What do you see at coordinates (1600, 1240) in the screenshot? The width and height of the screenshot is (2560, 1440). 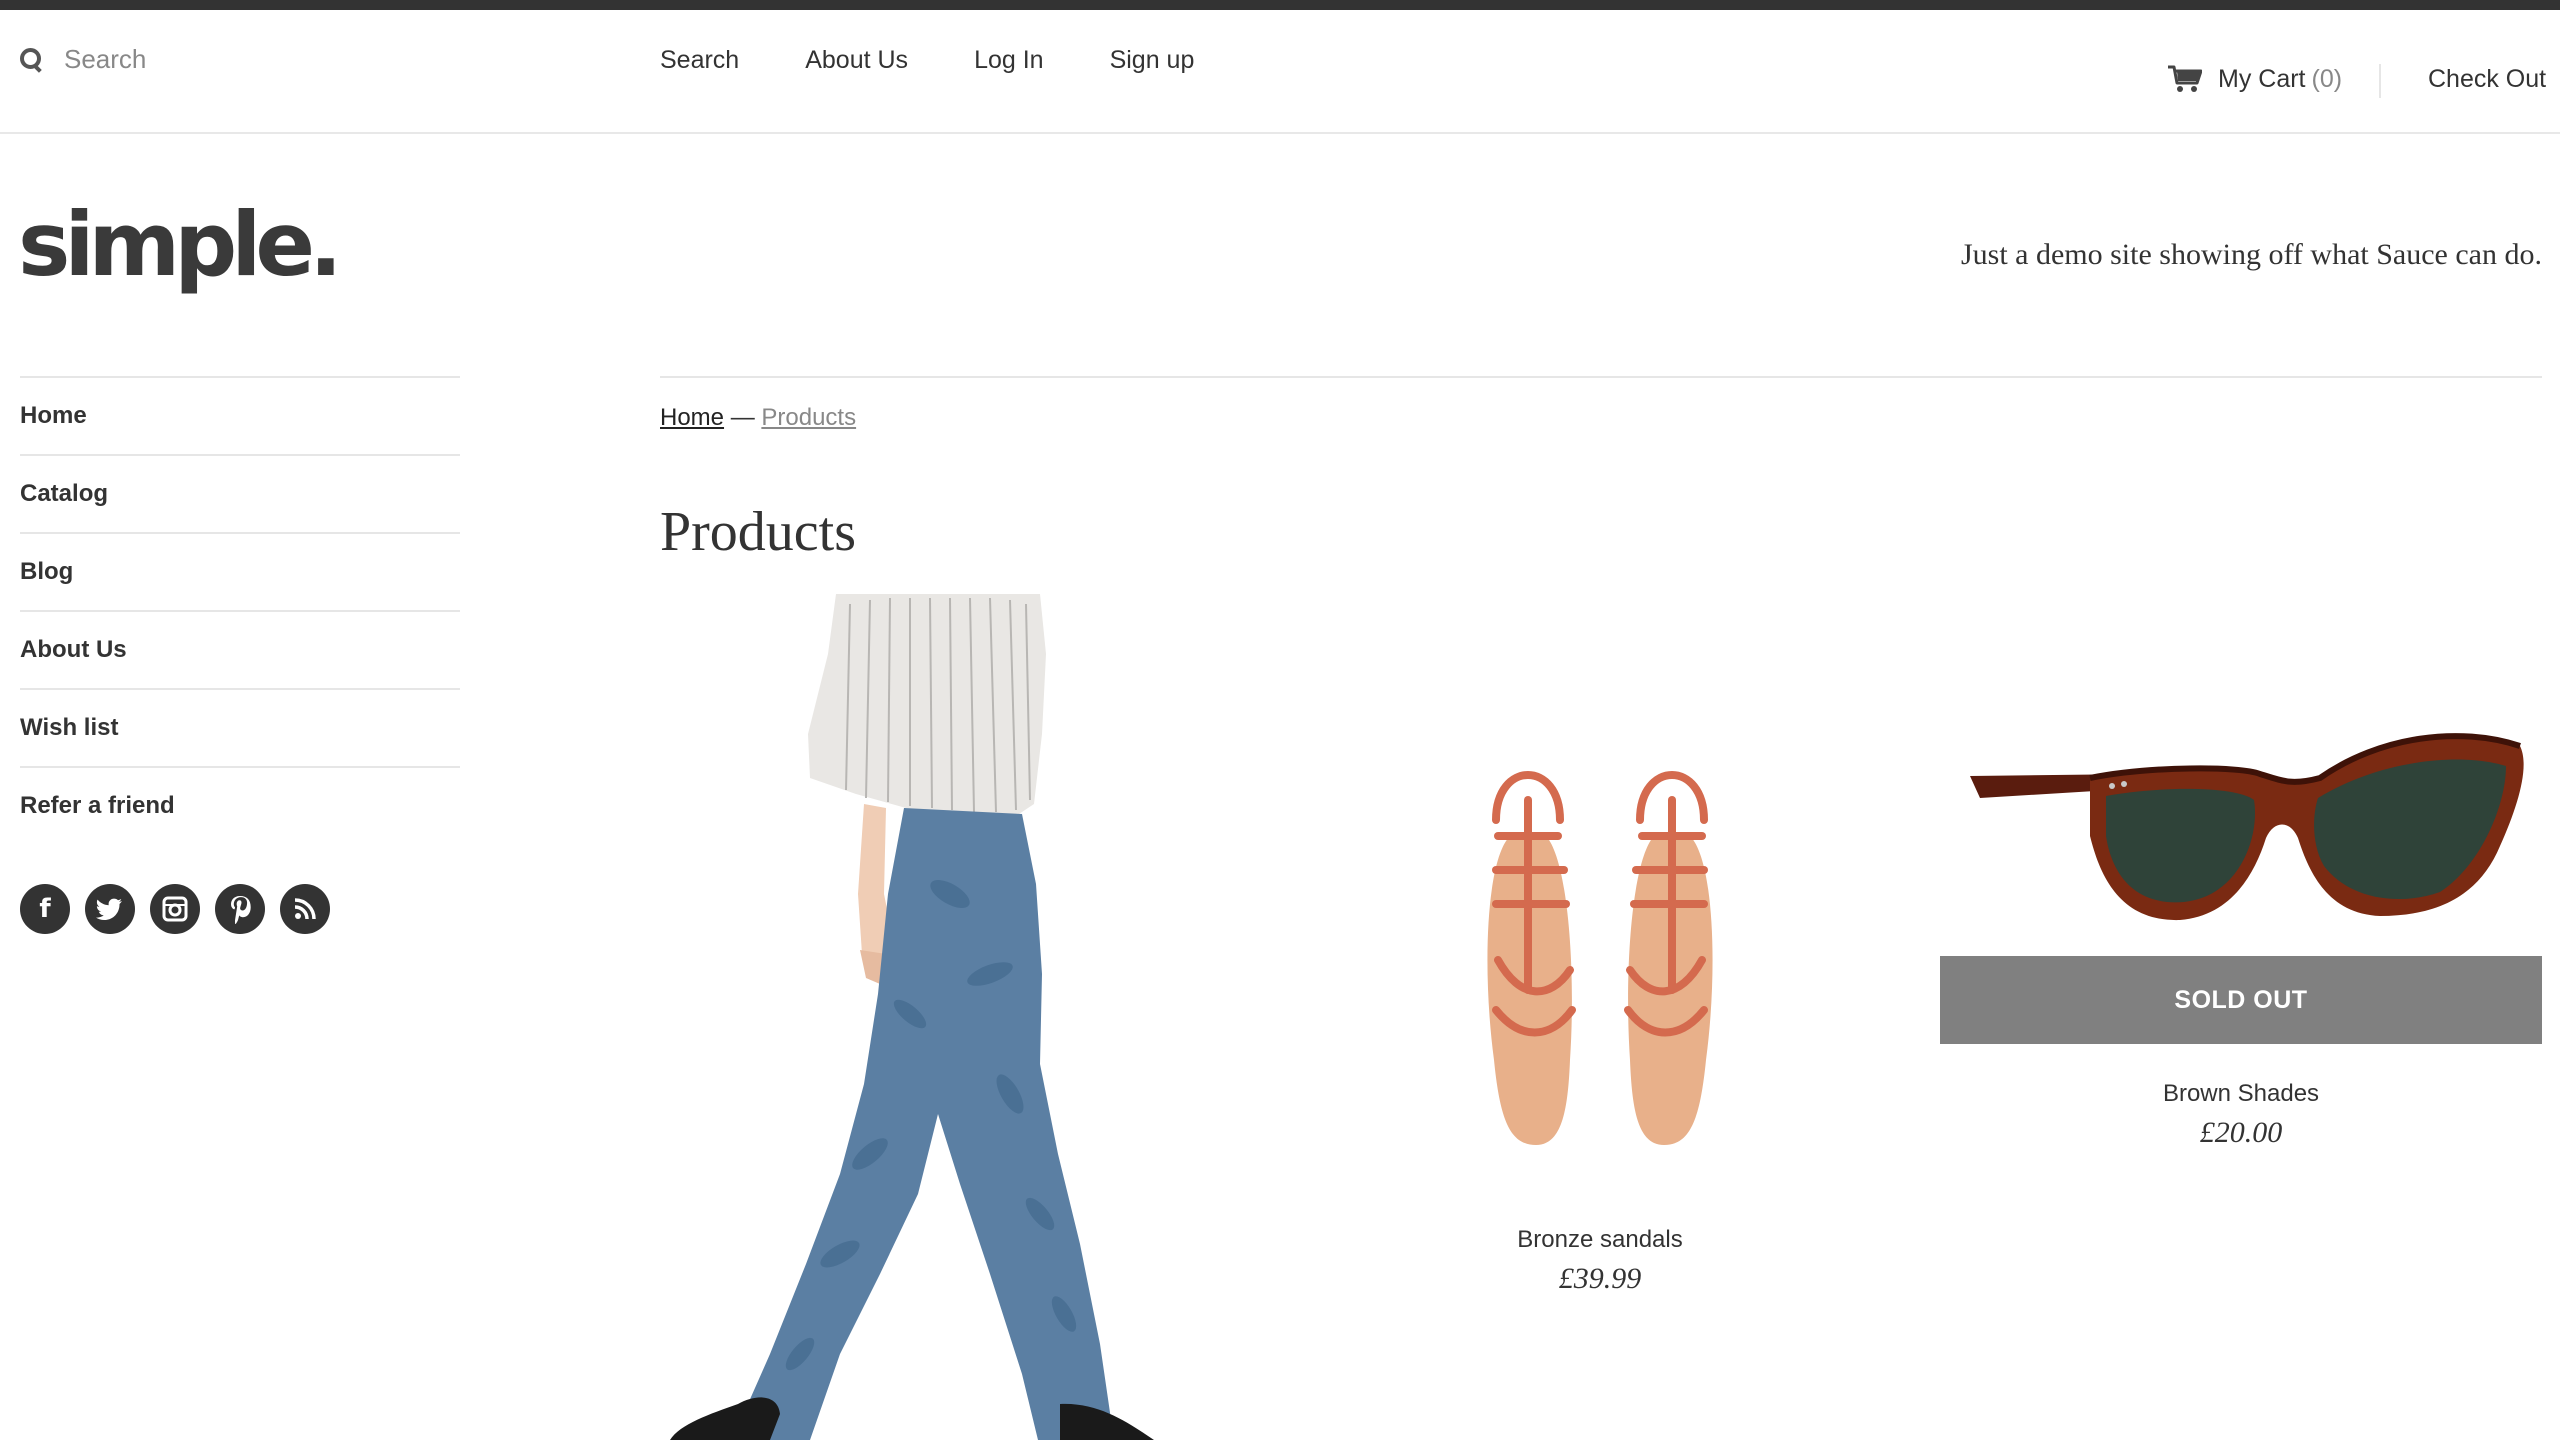 I see `product-name: Bronze sandals` at bounding box center [1600, 1240].